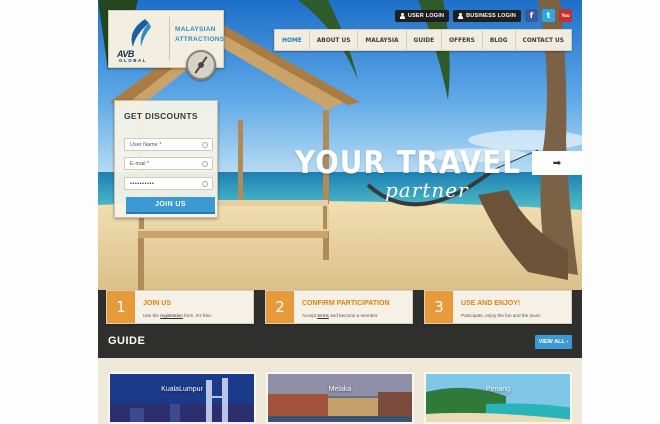 The height and width of the screenshot is (424, 660). Describe the element at coordinates (168, 163) in the screenshot. I see `email-field: E-mail *` at that location.